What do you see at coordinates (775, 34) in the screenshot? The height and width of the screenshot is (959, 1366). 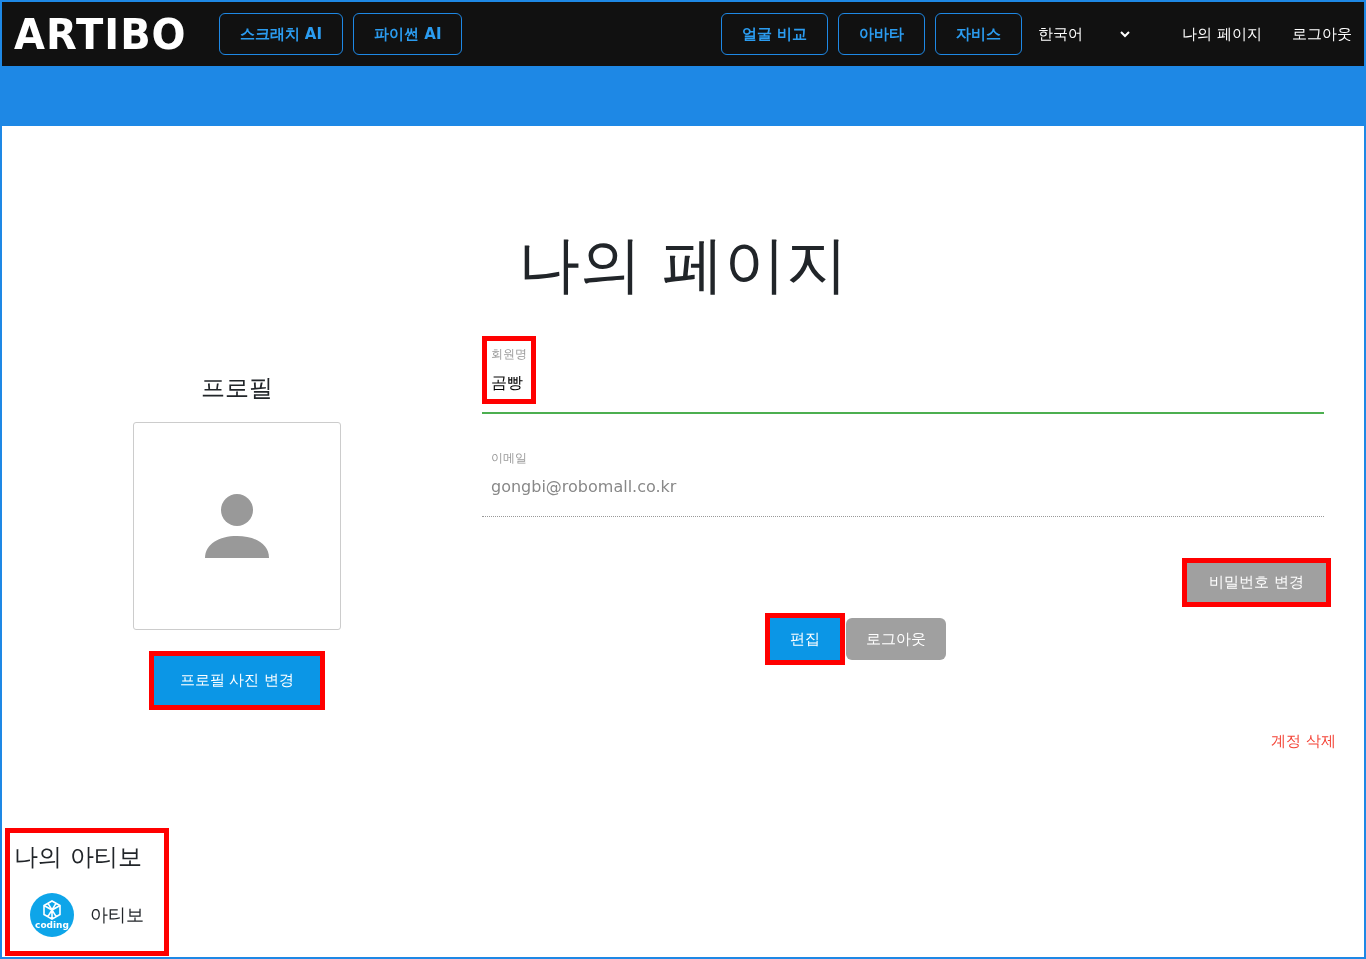 I see `nav-button: 얼굴 비교` at bounding box center [775, 34].